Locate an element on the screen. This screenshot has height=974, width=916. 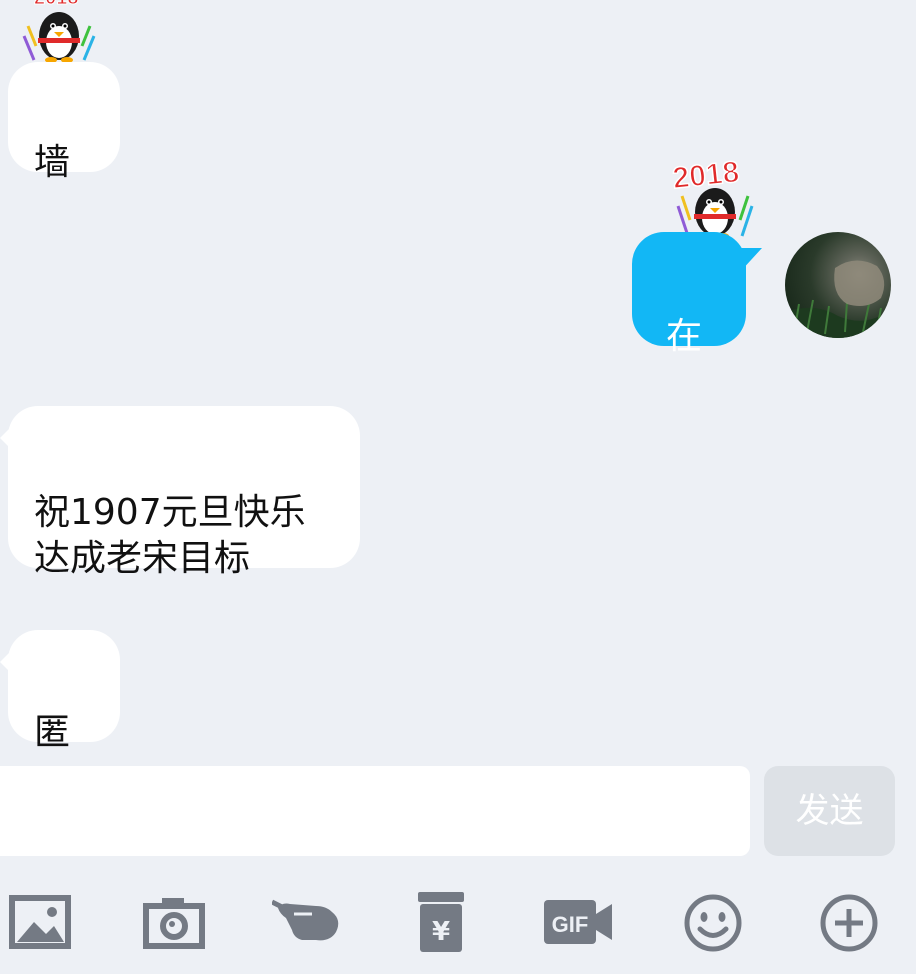
gif-label: GIF is located at coordinates (570, 924).